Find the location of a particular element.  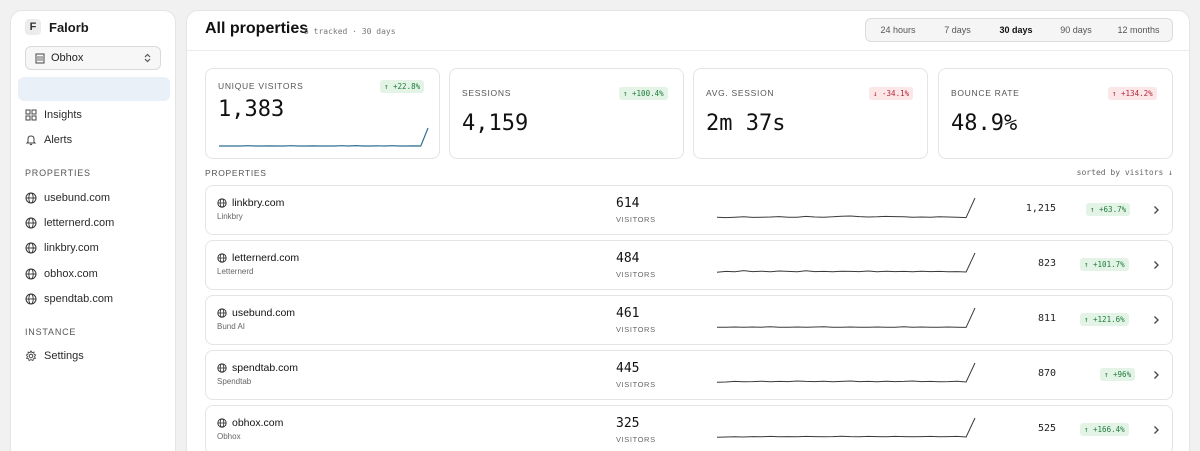

sidebar-item-label: obhox.com is located at coordinates (71, 274).